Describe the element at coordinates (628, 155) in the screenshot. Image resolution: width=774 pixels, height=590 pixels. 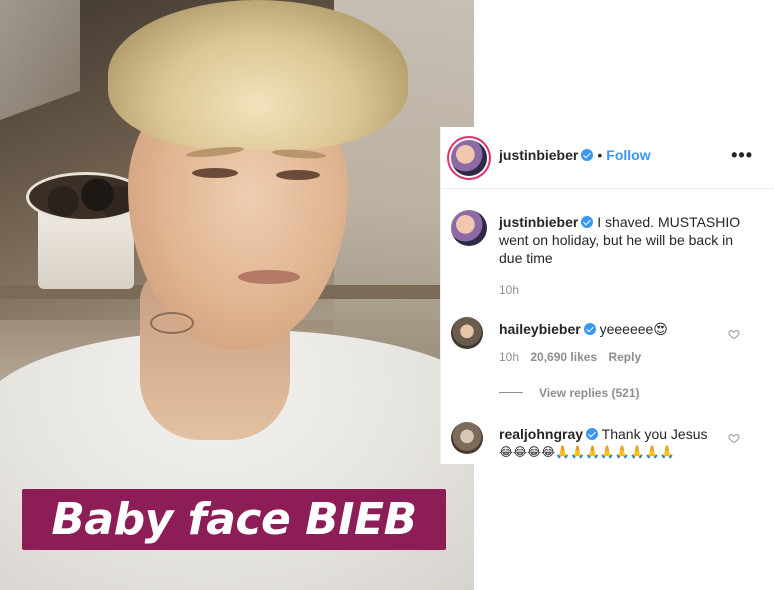
I see `follow-button: Follow` at that location.